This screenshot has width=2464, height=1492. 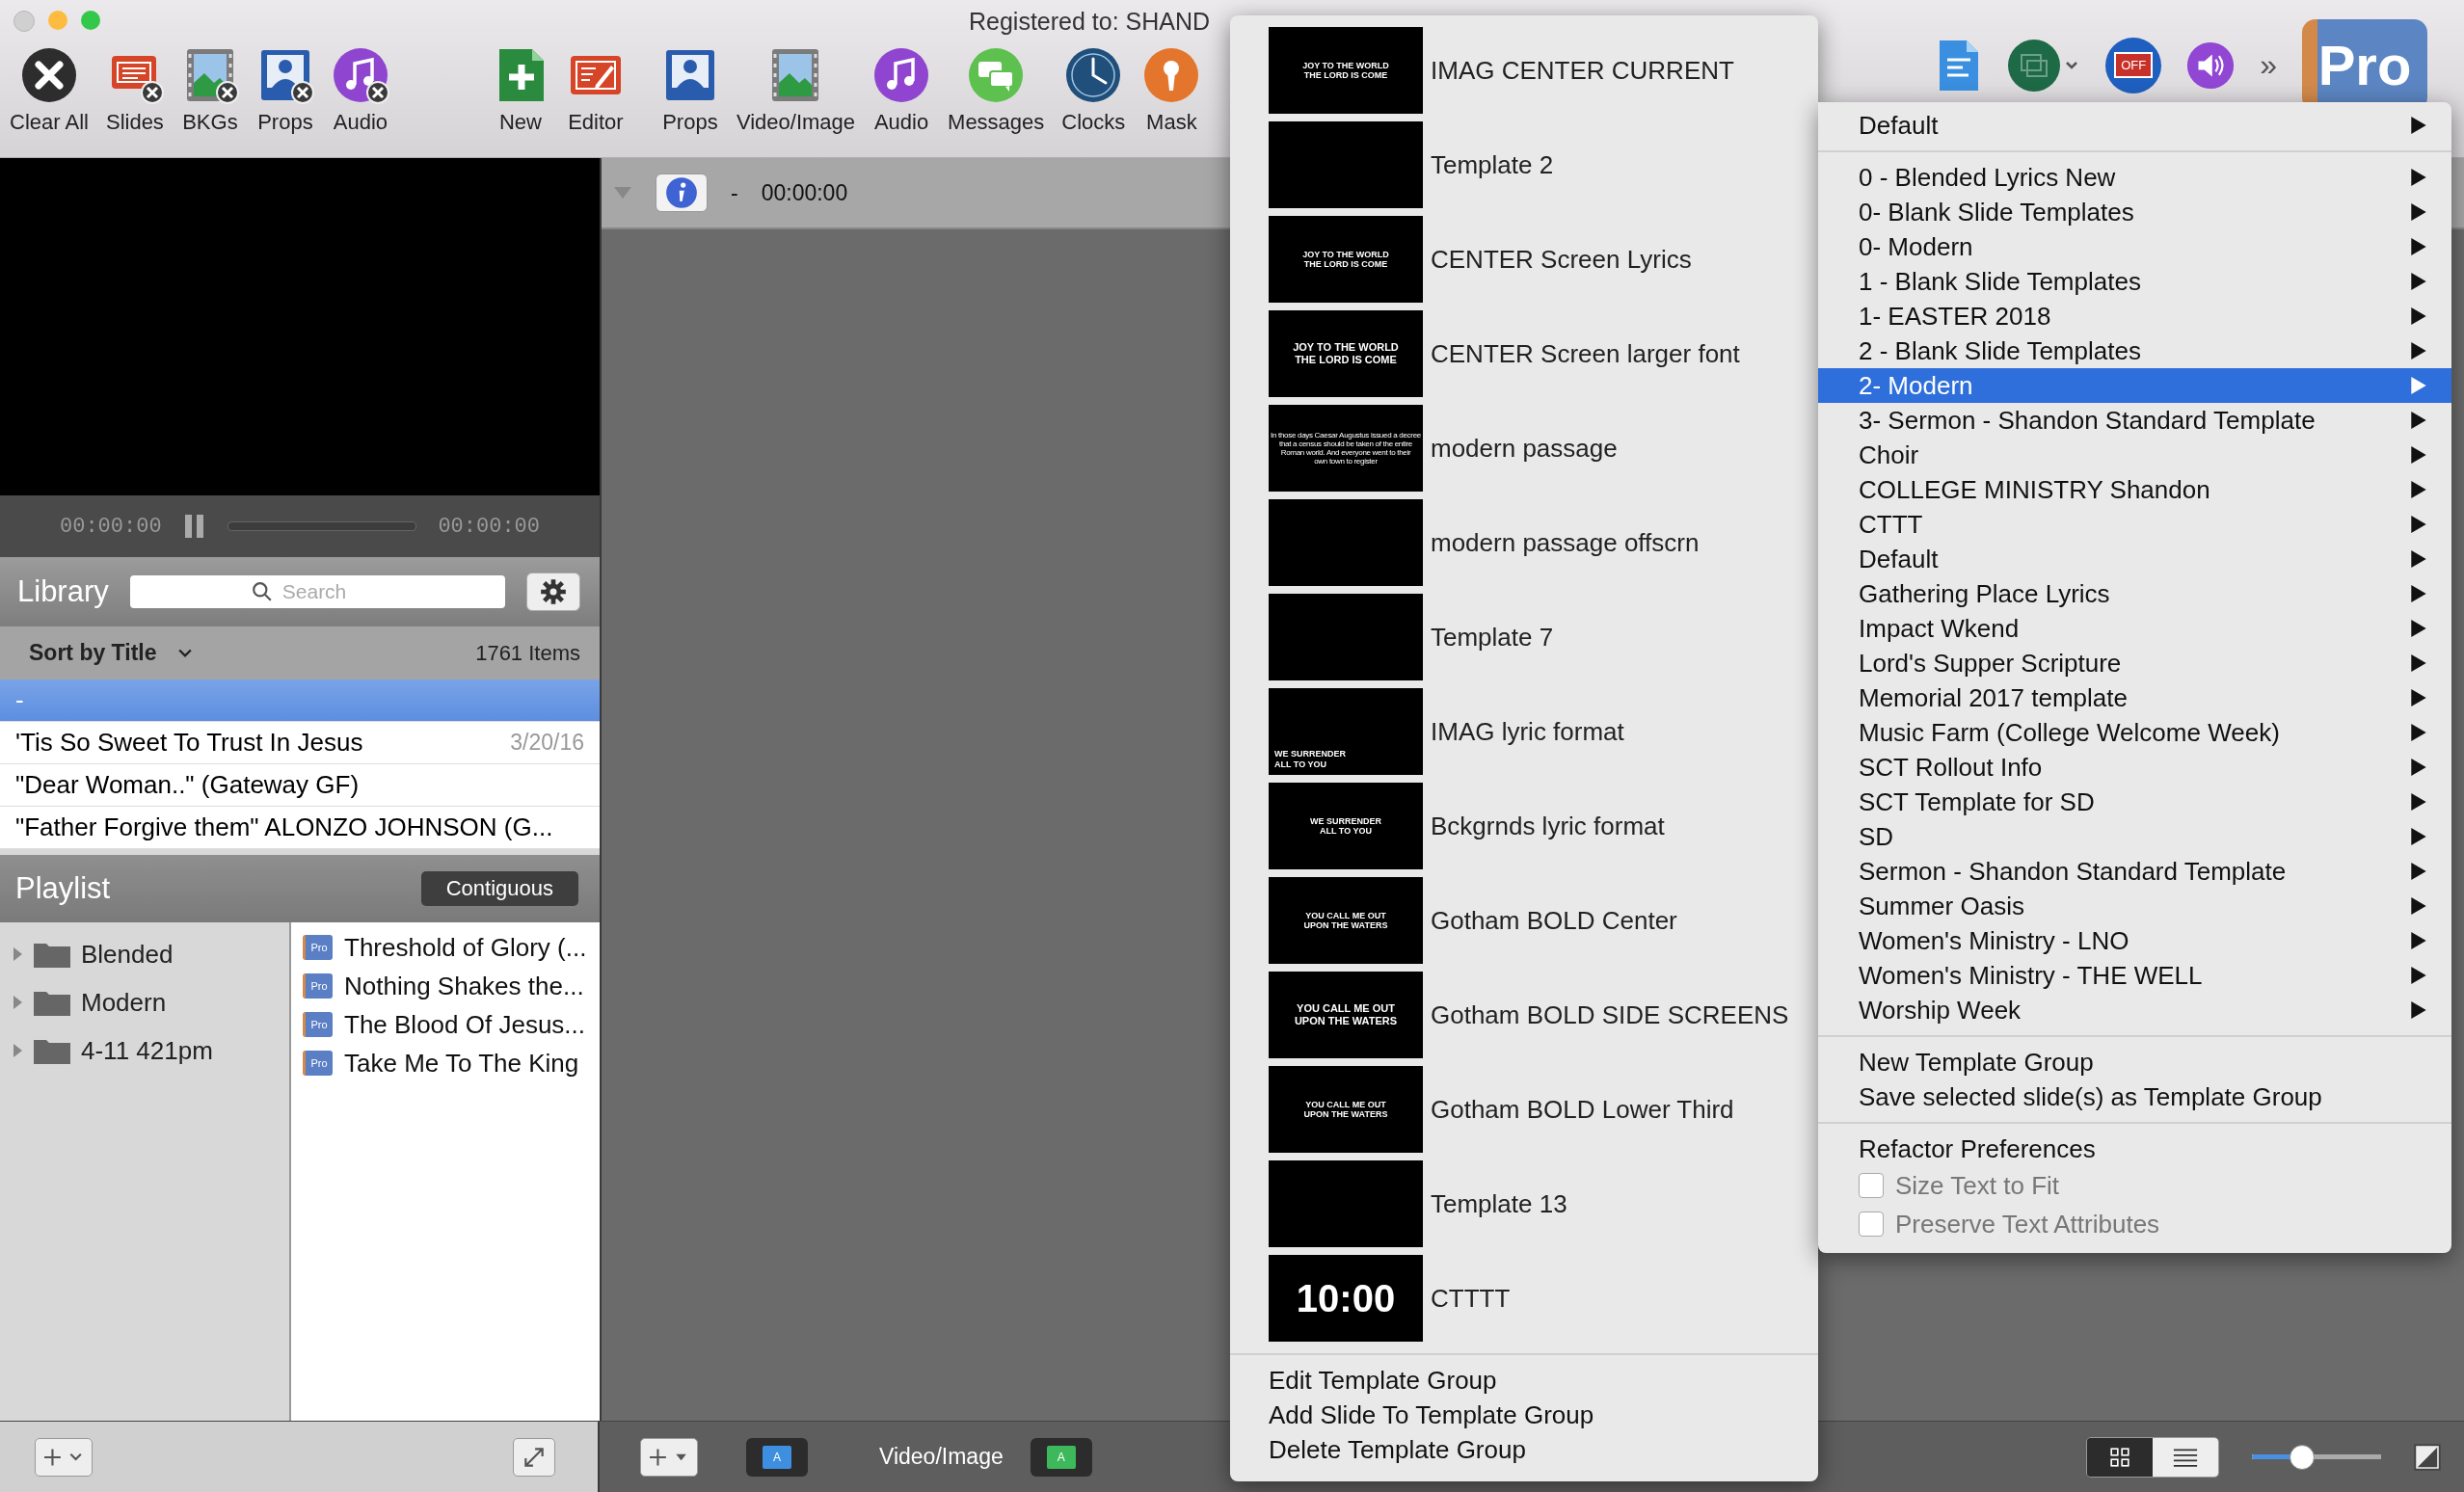 I want to click on menu-item: Memorial 2017 template, so click(x=2134, y=697).